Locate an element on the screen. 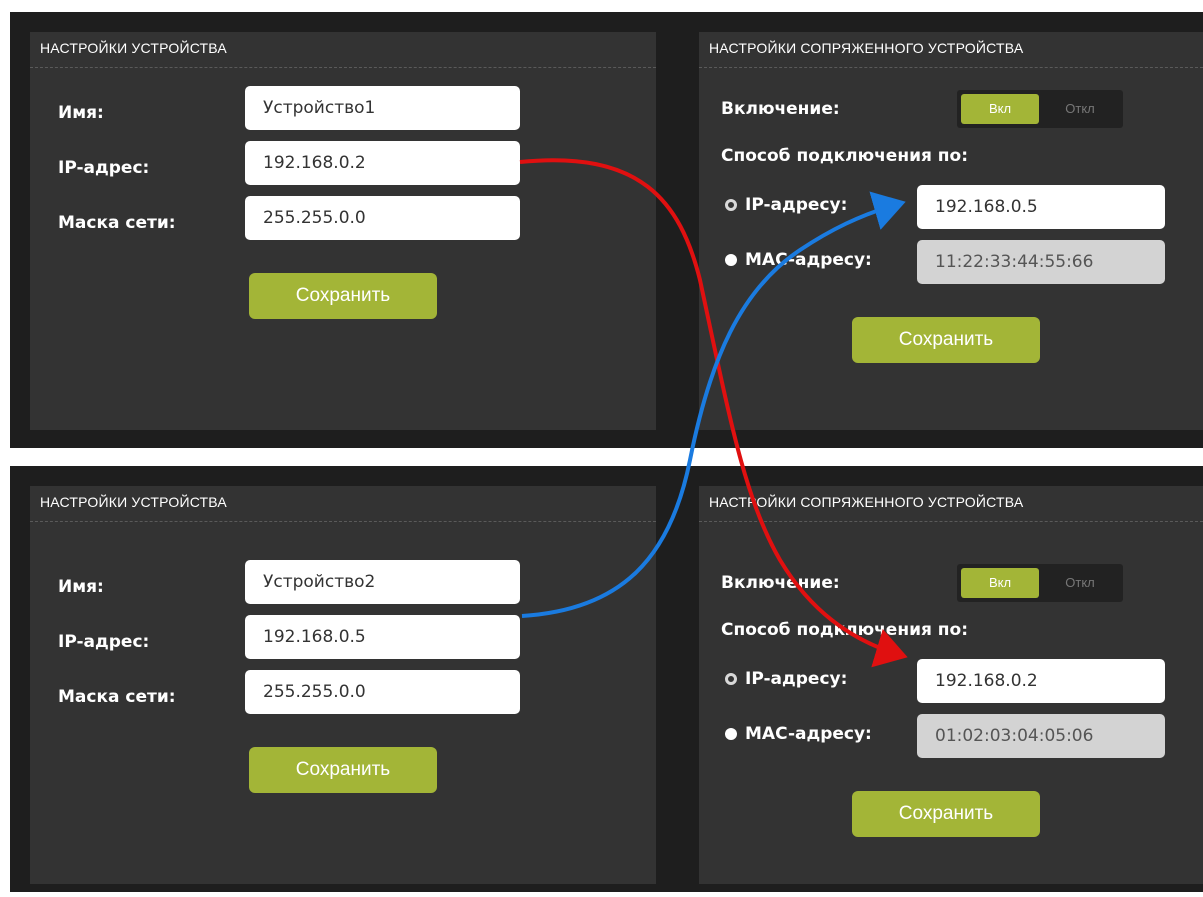  name-input: Устройство1 is located at coordinates (382, 108).